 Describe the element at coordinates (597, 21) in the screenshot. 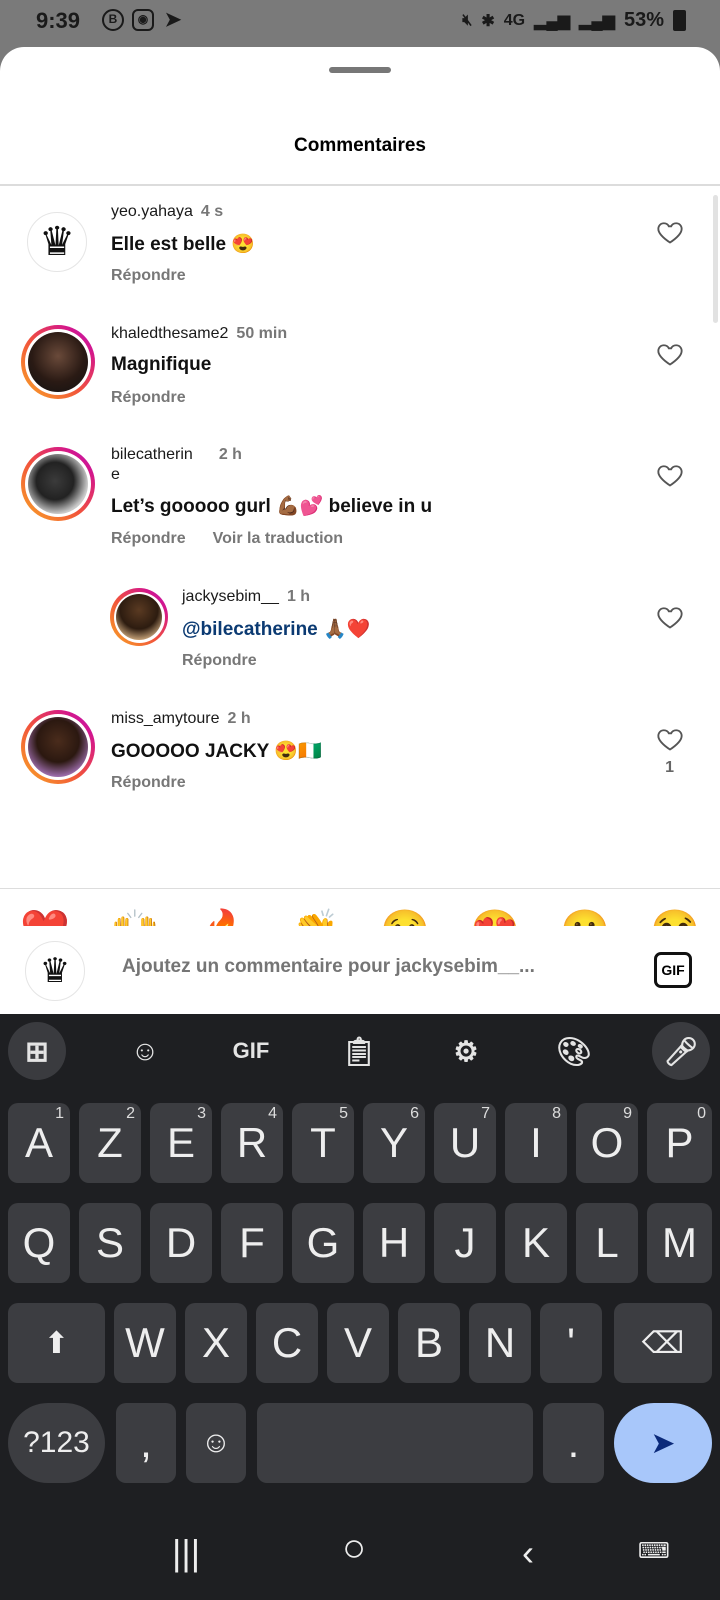

I see `signal-icon-2: ▂▄▆` at that location.